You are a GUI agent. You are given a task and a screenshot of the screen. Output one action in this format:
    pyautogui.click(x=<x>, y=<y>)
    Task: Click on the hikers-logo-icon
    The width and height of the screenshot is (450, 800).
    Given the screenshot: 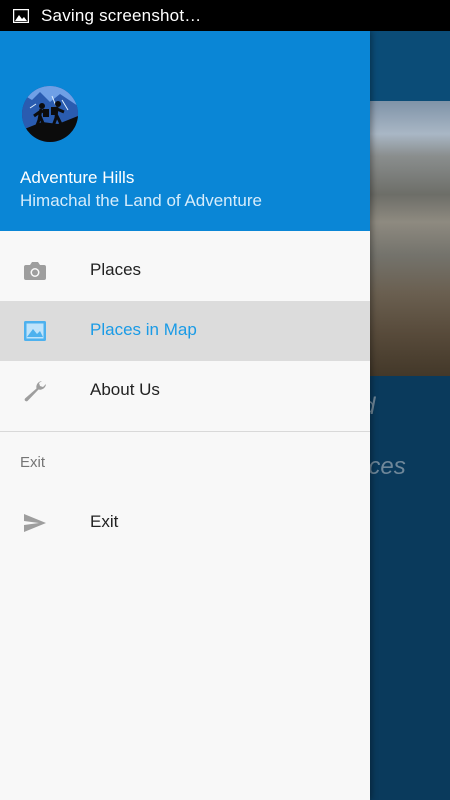 What is the action you would take?
    pyautogui.click(x=50, y=114)
    